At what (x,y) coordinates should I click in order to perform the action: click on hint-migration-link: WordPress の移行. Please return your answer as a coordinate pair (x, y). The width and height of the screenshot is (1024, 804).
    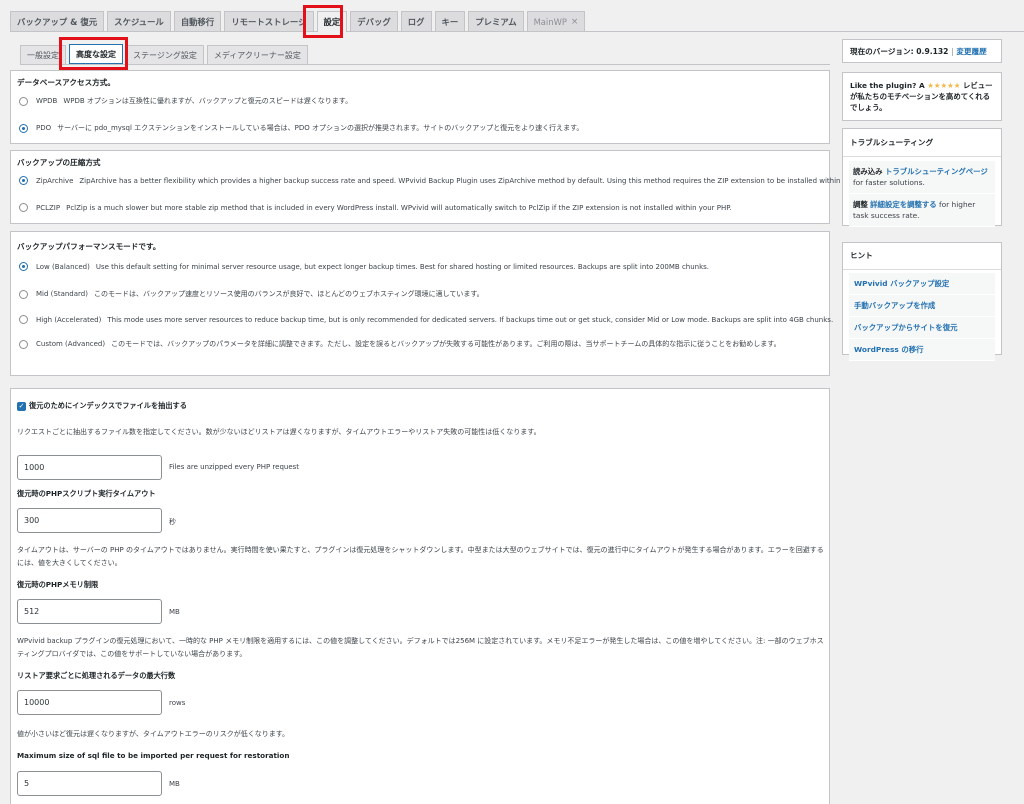
    Looking at the image, I should click on (922, 350).